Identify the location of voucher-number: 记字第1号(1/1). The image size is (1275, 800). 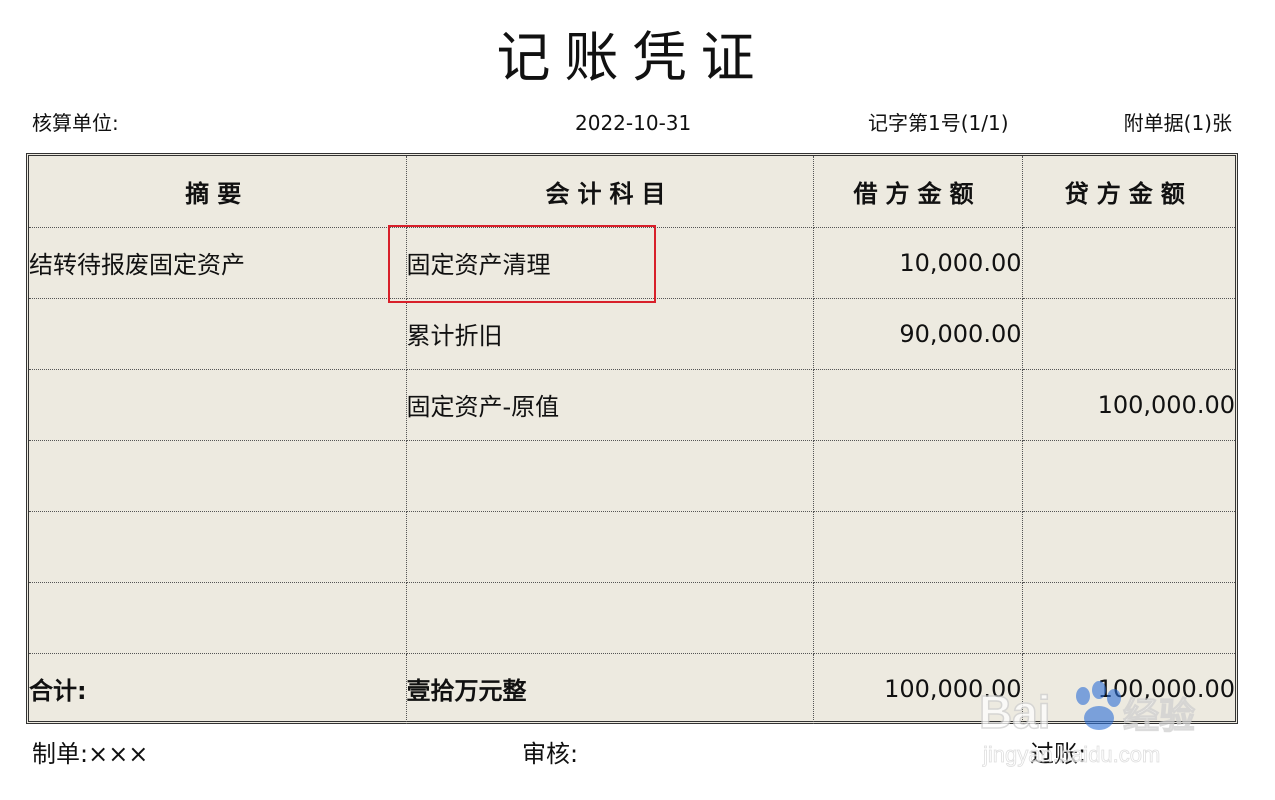
(938, 123).